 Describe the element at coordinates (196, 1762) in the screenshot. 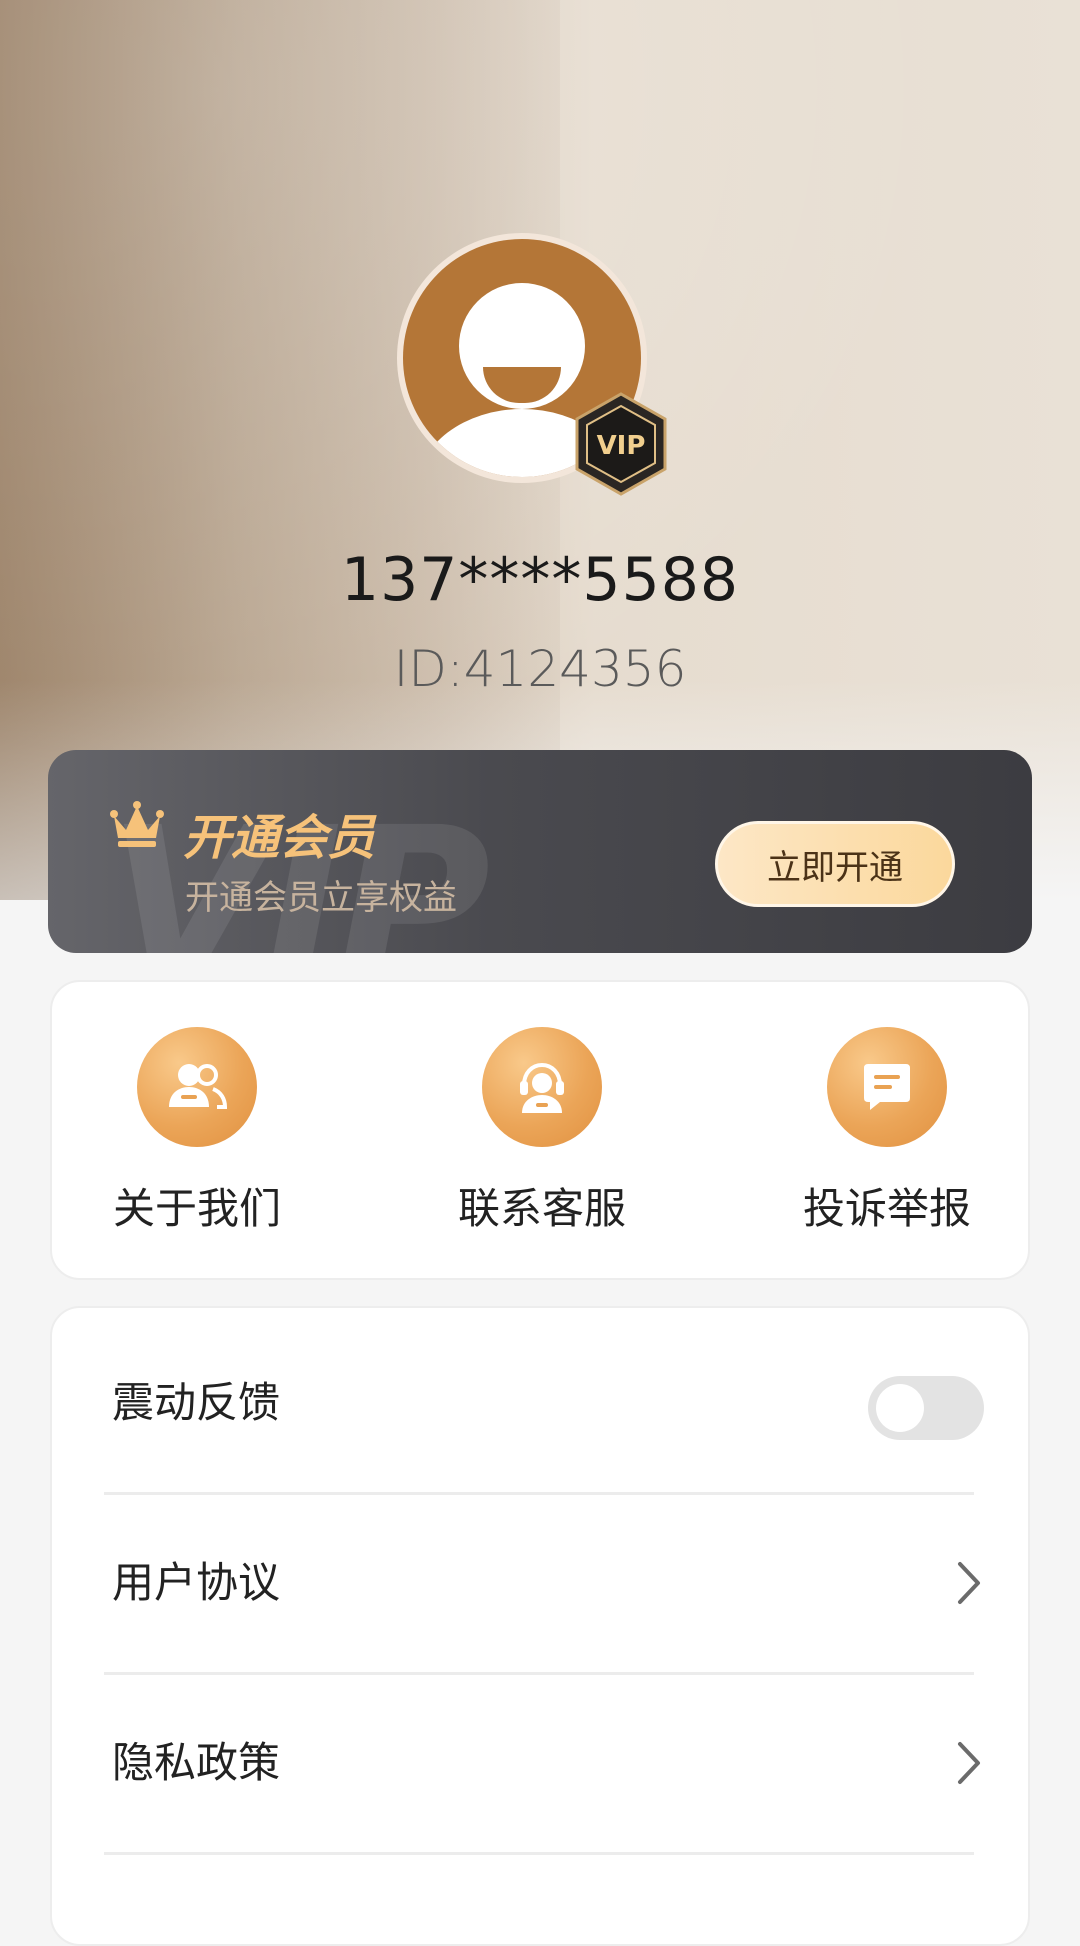

I see `setting-label: 隐私政策` at that location.